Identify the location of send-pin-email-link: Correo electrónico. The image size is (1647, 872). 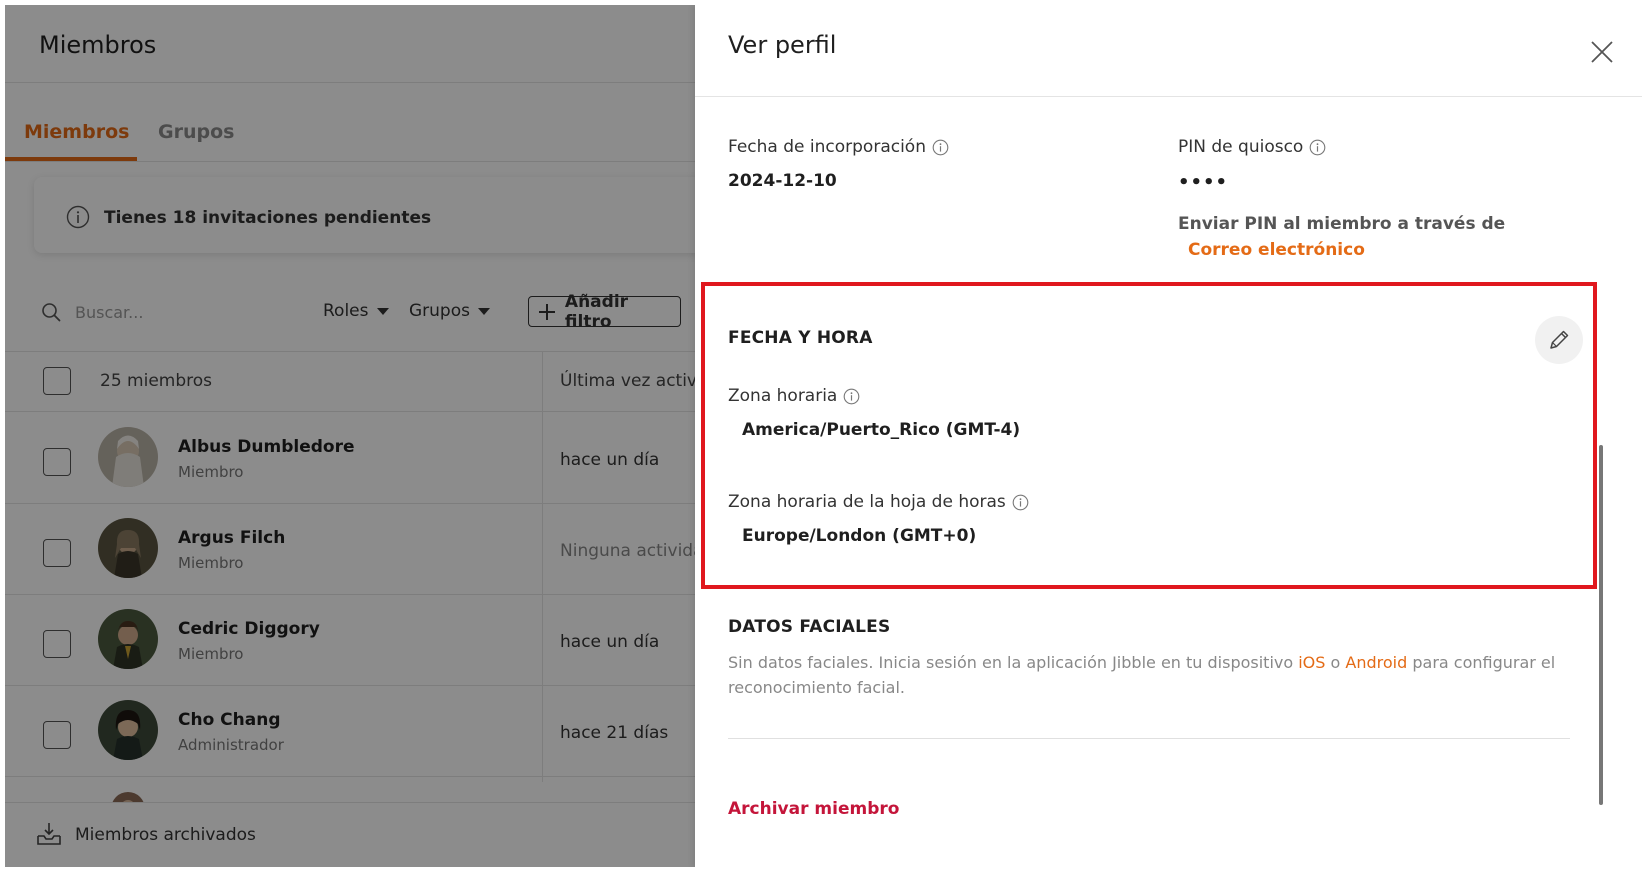
(1276, 250).